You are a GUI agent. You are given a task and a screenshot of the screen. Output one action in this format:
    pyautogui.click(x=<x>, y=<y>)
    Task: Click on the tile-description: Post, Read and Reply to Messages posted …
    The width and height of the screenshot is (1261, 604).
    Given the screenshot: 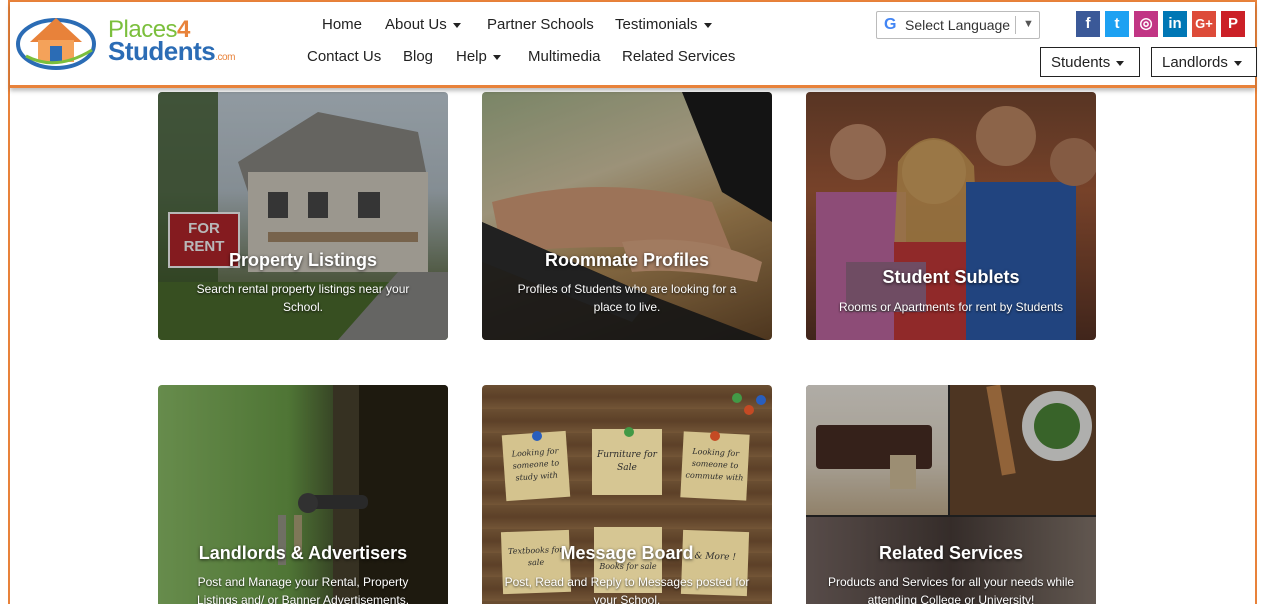 What is the action you would take?
    pyautogui.click(x=627, y=589)
    